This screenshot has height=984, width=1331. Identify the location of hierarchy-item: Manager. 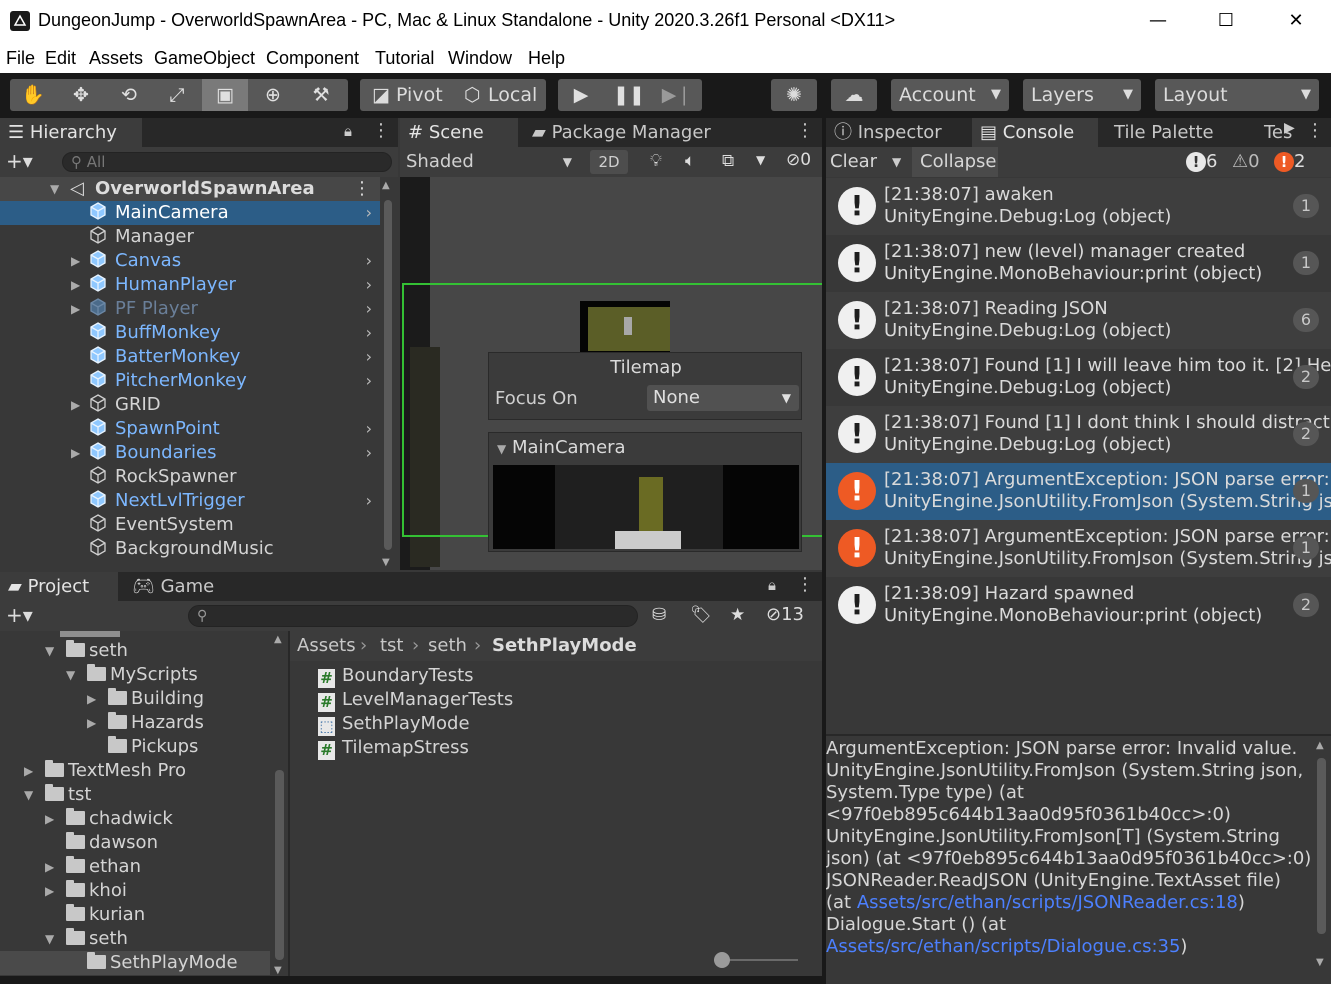
(190, 237).